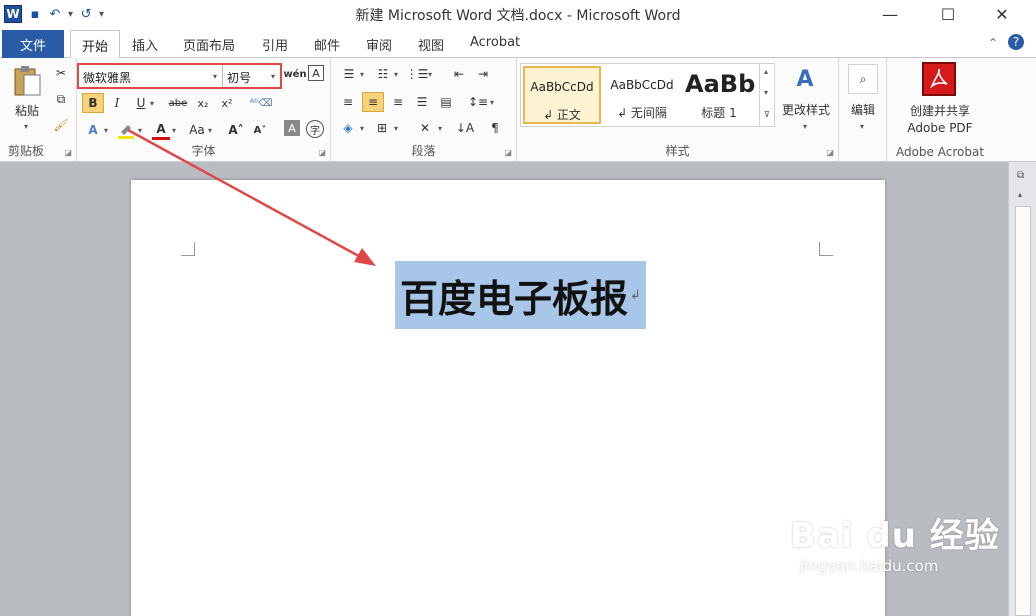 The height and width of the screenshot is (616, 1036). I want to click on scroll-up-icon: ▴, so click(1020, 194).